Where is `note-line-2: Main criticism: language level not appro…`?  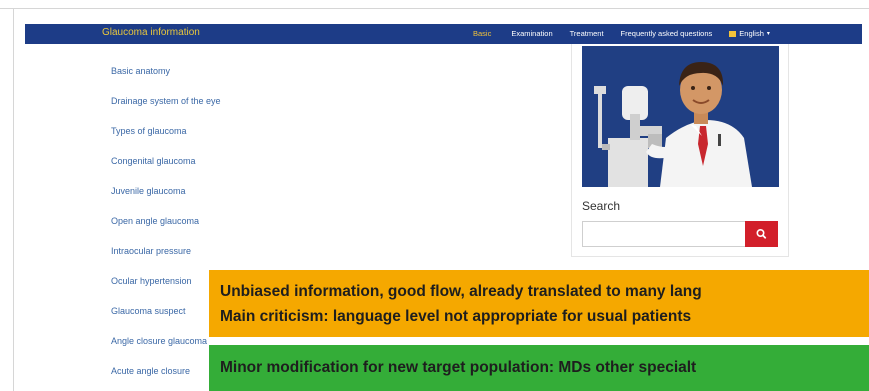
note-line-2: Main criticism: language level not appro… is located at coordinates (456, 316).